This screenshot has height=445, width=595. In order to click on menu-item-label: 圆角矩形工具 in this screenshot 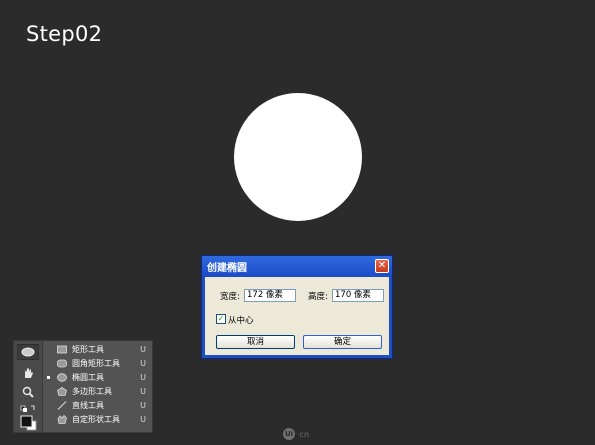, I will do `click(96, 363)`.